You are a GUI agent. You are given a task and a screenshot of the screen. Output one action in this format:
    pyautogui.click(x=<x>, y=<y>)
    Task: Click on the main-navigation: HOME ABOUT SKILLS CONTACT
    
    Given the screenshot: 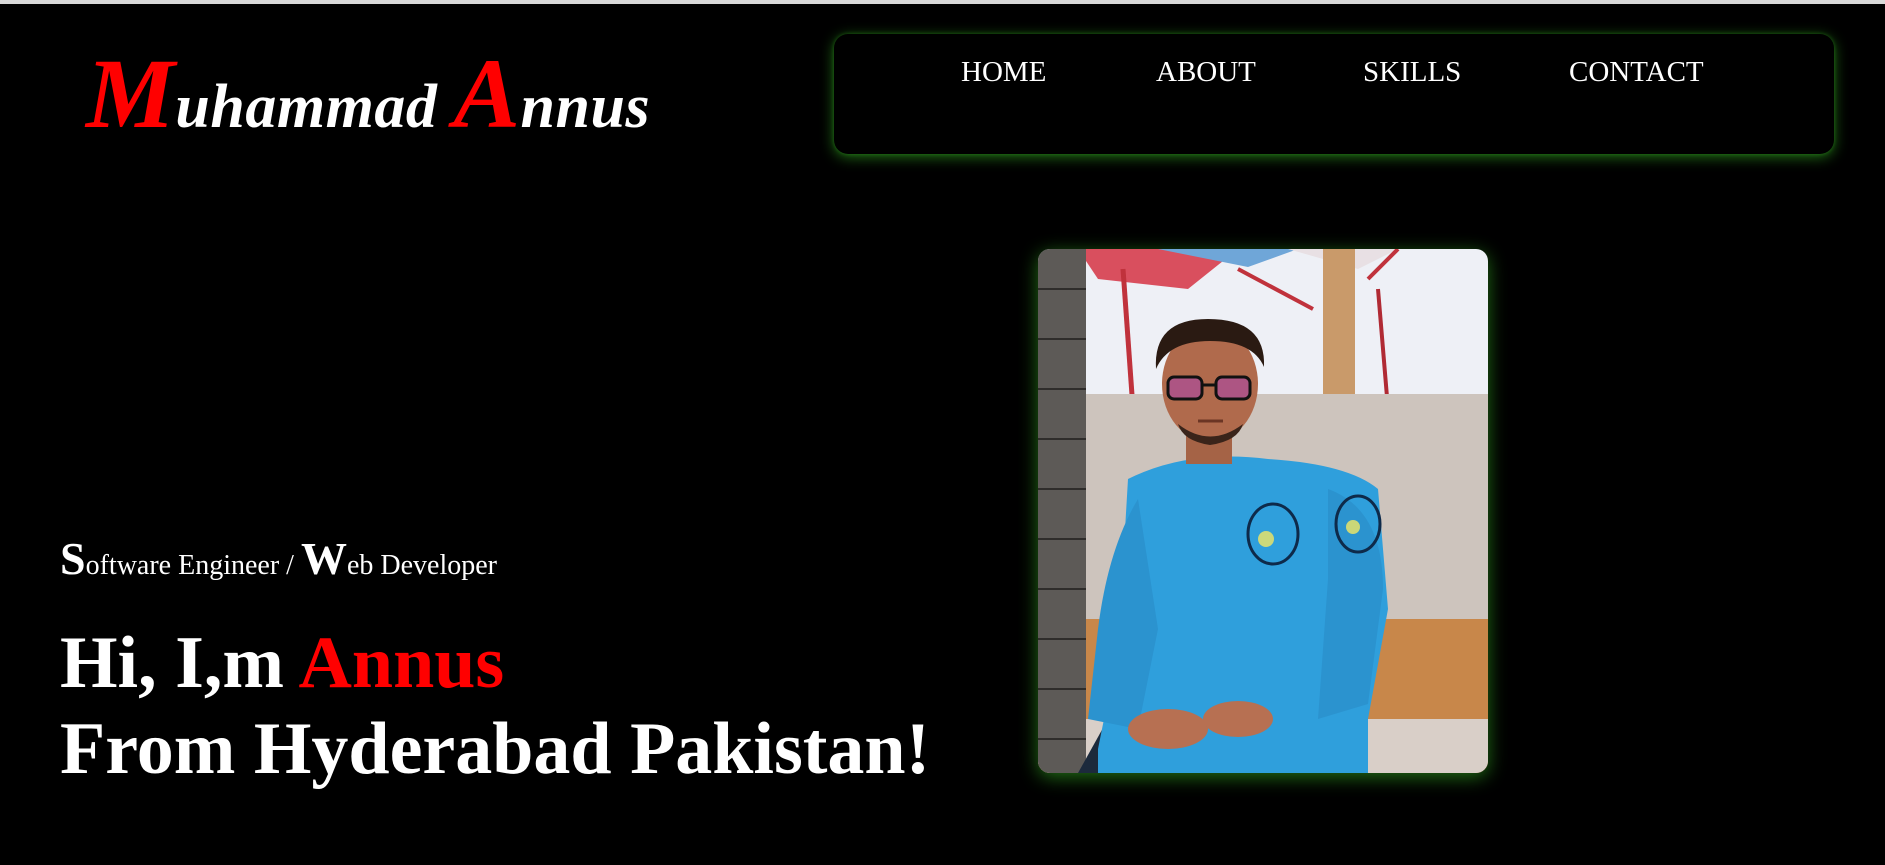 What is the action you would take?
    pyautogui.click(x=1334, y=94)
    